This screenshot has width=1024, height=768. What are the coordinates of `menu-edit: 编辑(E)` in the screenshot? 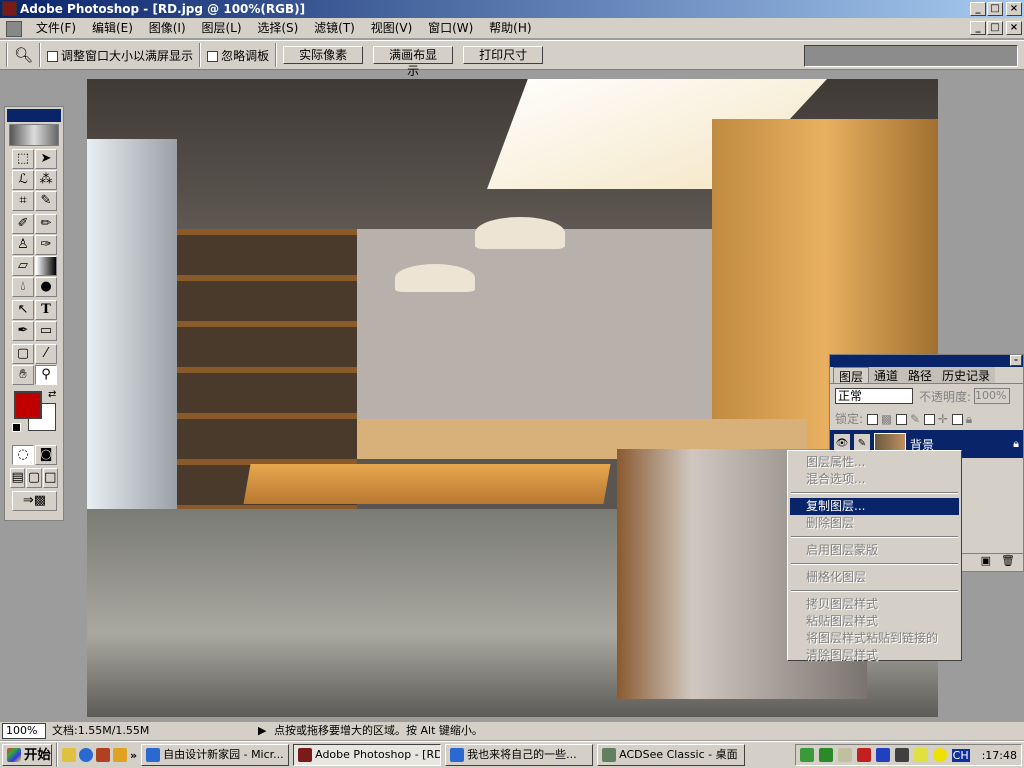 It's located at (112, 28).